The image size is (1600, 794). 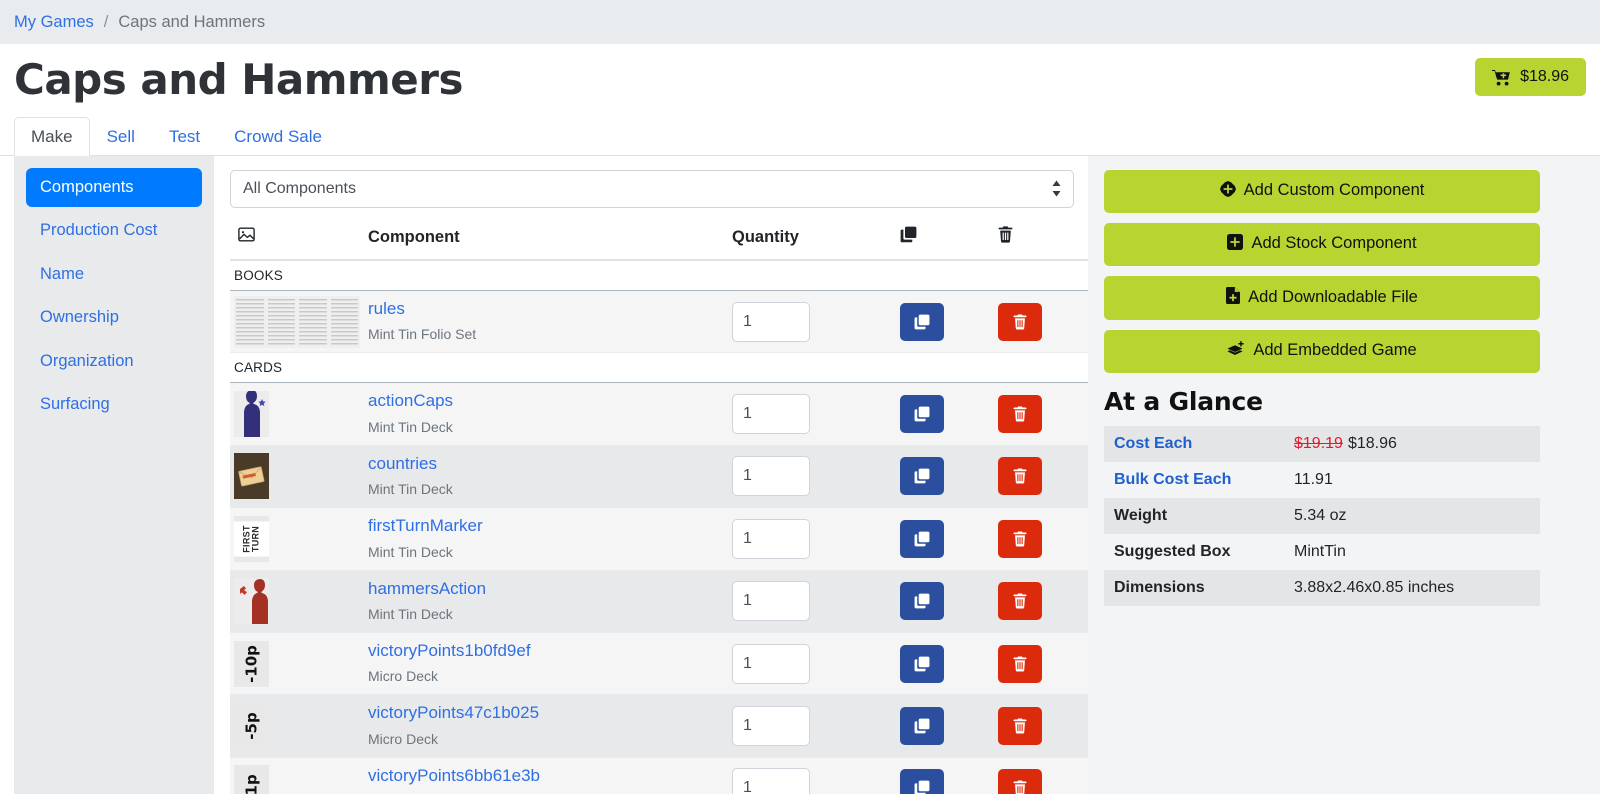 What do you see at coordinates (1235, 244) in the screenshot?
I see `plus-square-icon` at bounding box center [1235, 244].